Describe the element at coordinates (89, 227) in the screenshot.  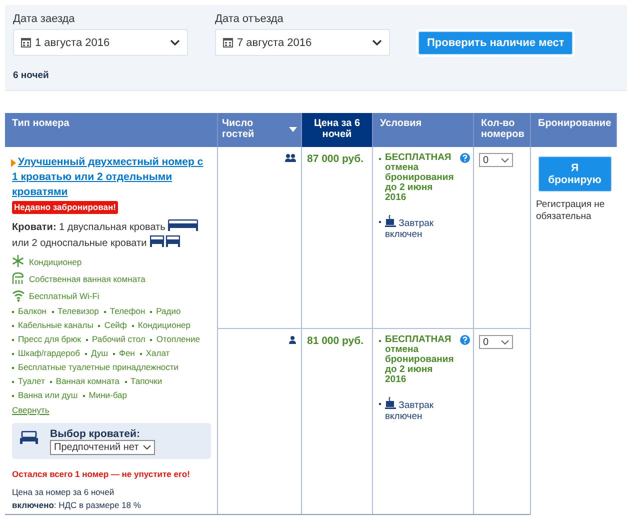
I see `bed-description: Кровати: 1 двуспальная кровать` at that location.